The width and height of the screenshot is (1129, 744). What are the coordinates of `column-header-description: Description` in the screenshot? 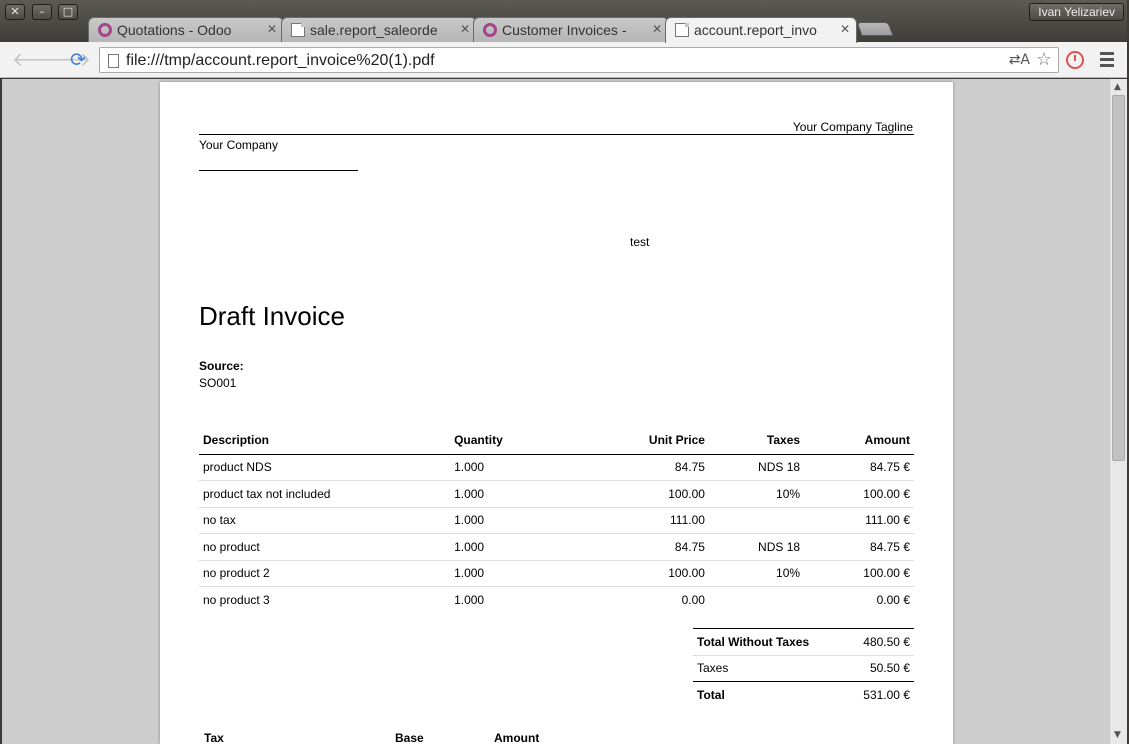 It's located at (325, 441).